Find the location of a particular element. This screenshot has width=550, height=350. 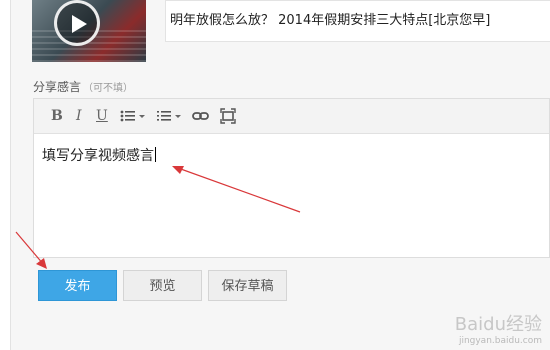

arrow-to-text is located at coordinates (239, 190).